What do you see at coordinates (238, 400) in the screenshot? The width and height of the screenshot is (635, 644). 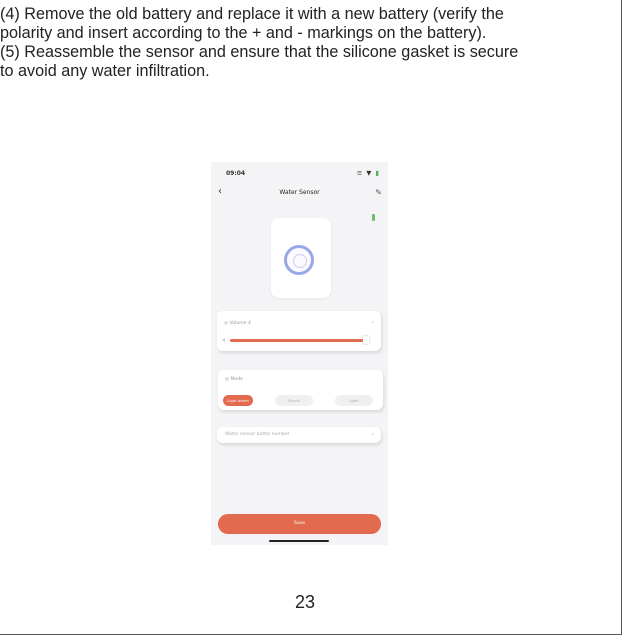 I see `mode-option-light-alarm: Light alarm` at bounding box center [238, 400].